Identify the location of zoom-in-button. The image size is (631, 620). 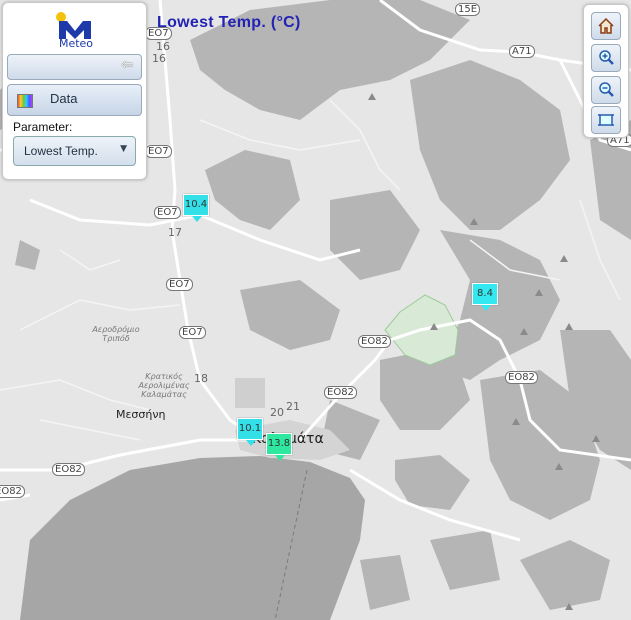
(606, 58).